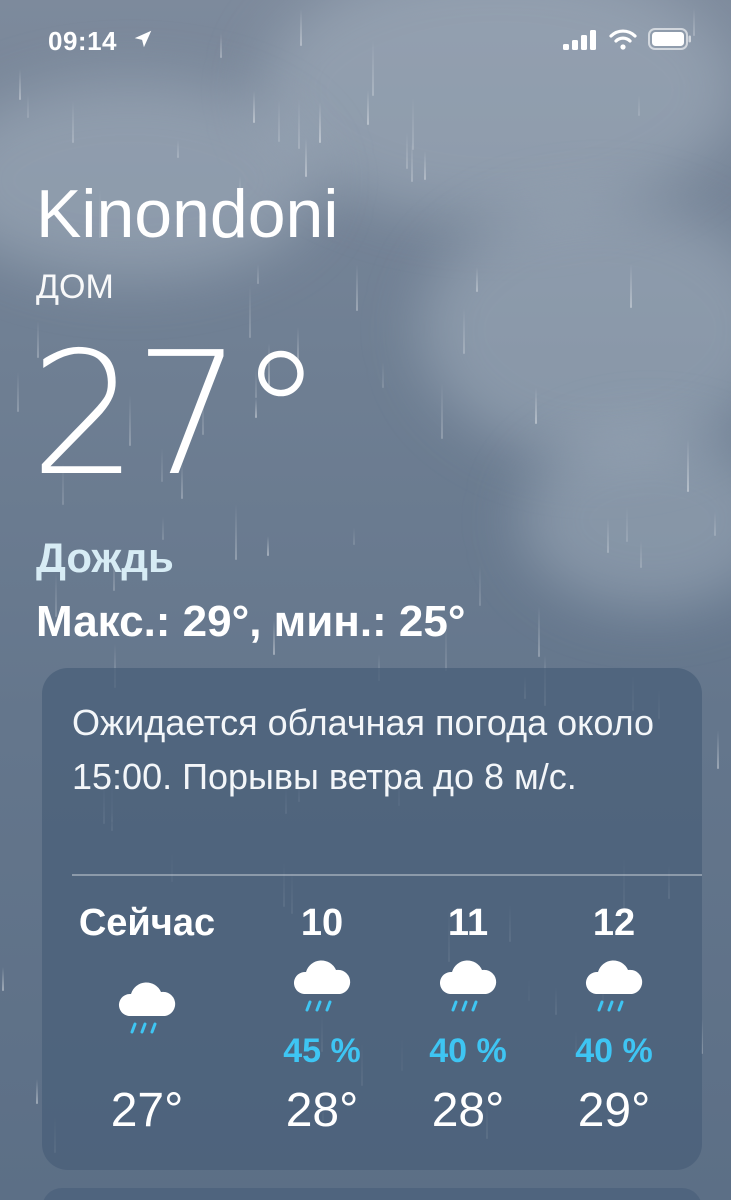 The height and width of the screenshot is (1200, 731). What do you see at coordinates (365, 40) in the screenshot?
I see `status-bar: 09:14` at bounding box center [365, 40].